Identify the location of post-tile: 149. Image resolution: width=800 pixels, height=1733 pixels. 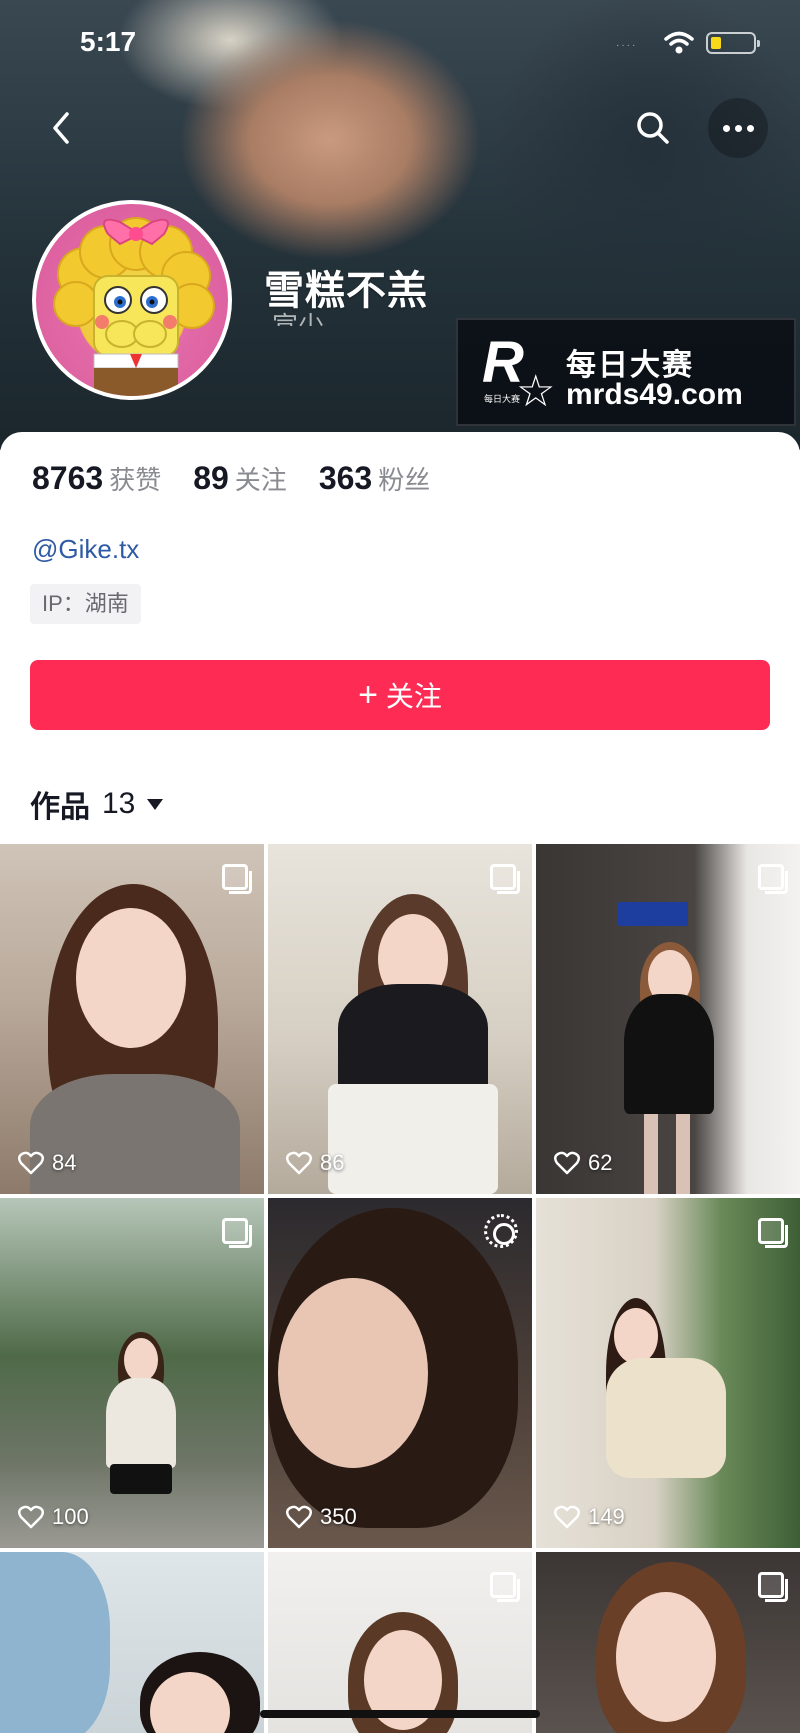
(668, 1373).